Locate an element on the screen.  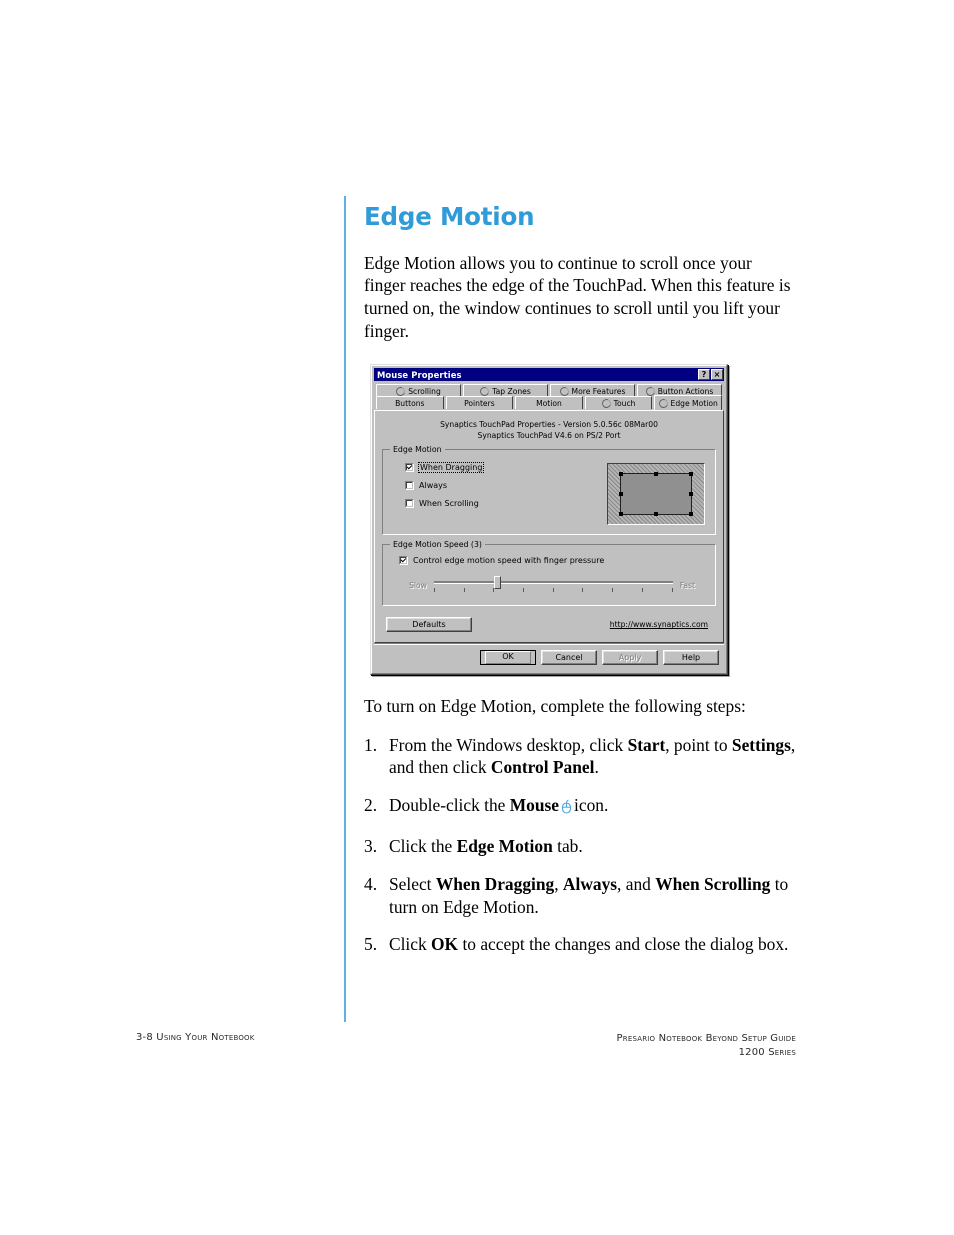
checkbox-when-dragging: When Dragging is located at coordinates (506, 468).